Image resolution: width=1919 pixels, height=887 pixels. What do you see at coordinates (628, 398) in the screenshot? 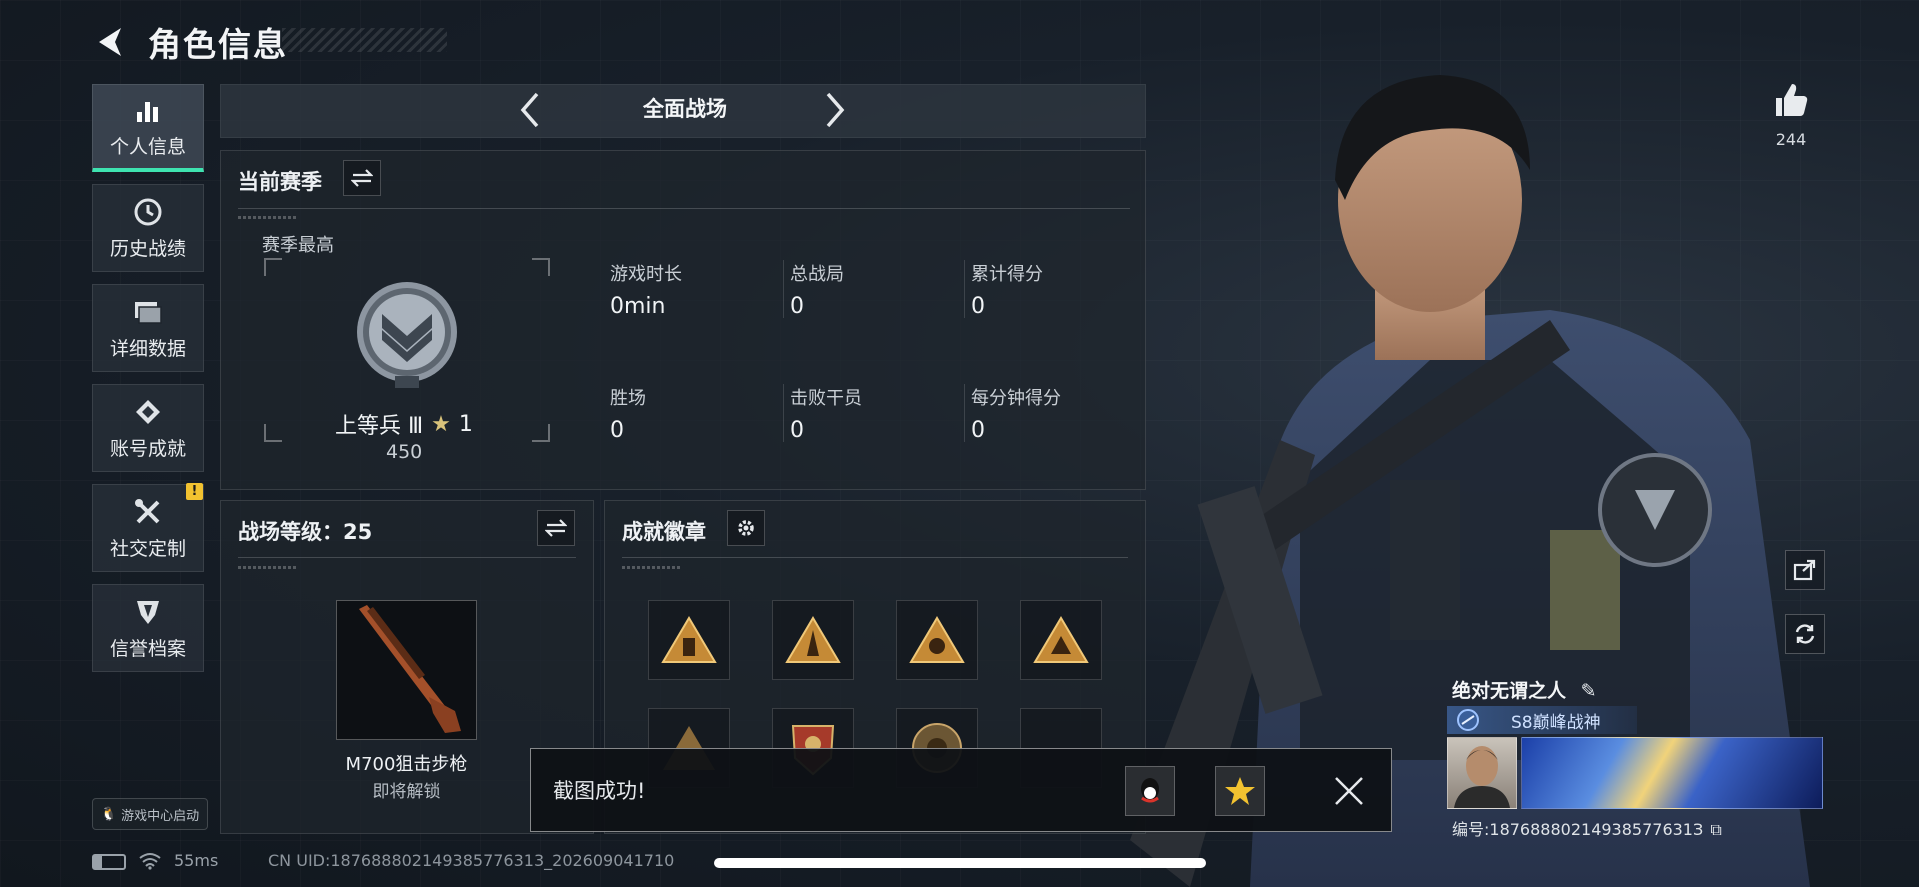
I see `stat-label: 胜场` at bounding box center [628, 398].